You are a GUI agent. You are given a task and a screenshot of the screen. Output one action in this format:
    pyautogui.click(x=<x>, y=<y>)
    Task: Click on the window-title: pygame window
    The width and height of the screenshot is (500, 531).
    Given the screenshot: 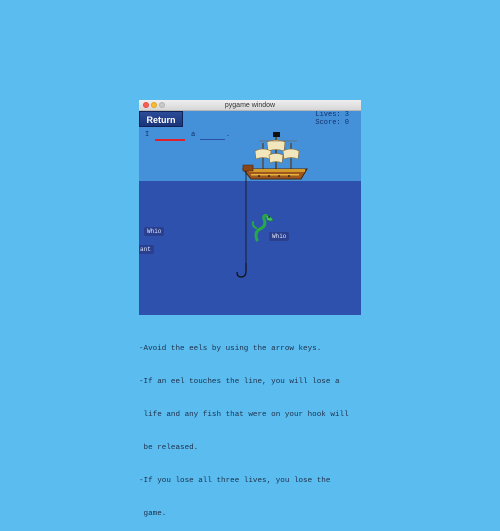 What is the action you would take?
    pyautogui.click(x=250, y=105)
    